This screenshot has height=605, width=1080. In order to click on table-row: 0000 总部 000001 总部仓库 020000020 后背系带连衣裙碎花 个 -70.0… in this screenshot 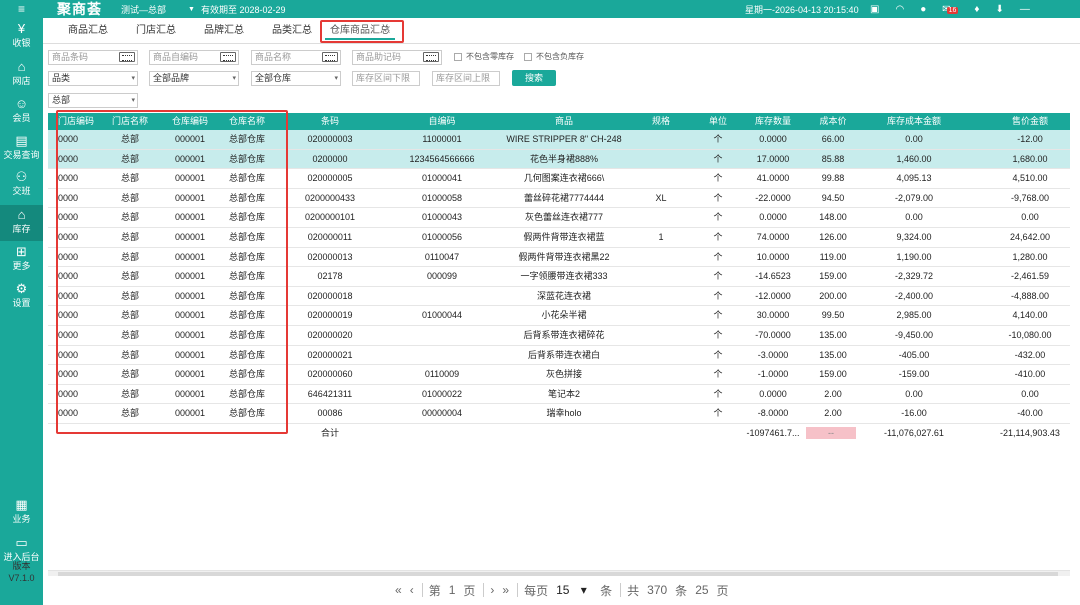, I will do `click(559, 336)`.